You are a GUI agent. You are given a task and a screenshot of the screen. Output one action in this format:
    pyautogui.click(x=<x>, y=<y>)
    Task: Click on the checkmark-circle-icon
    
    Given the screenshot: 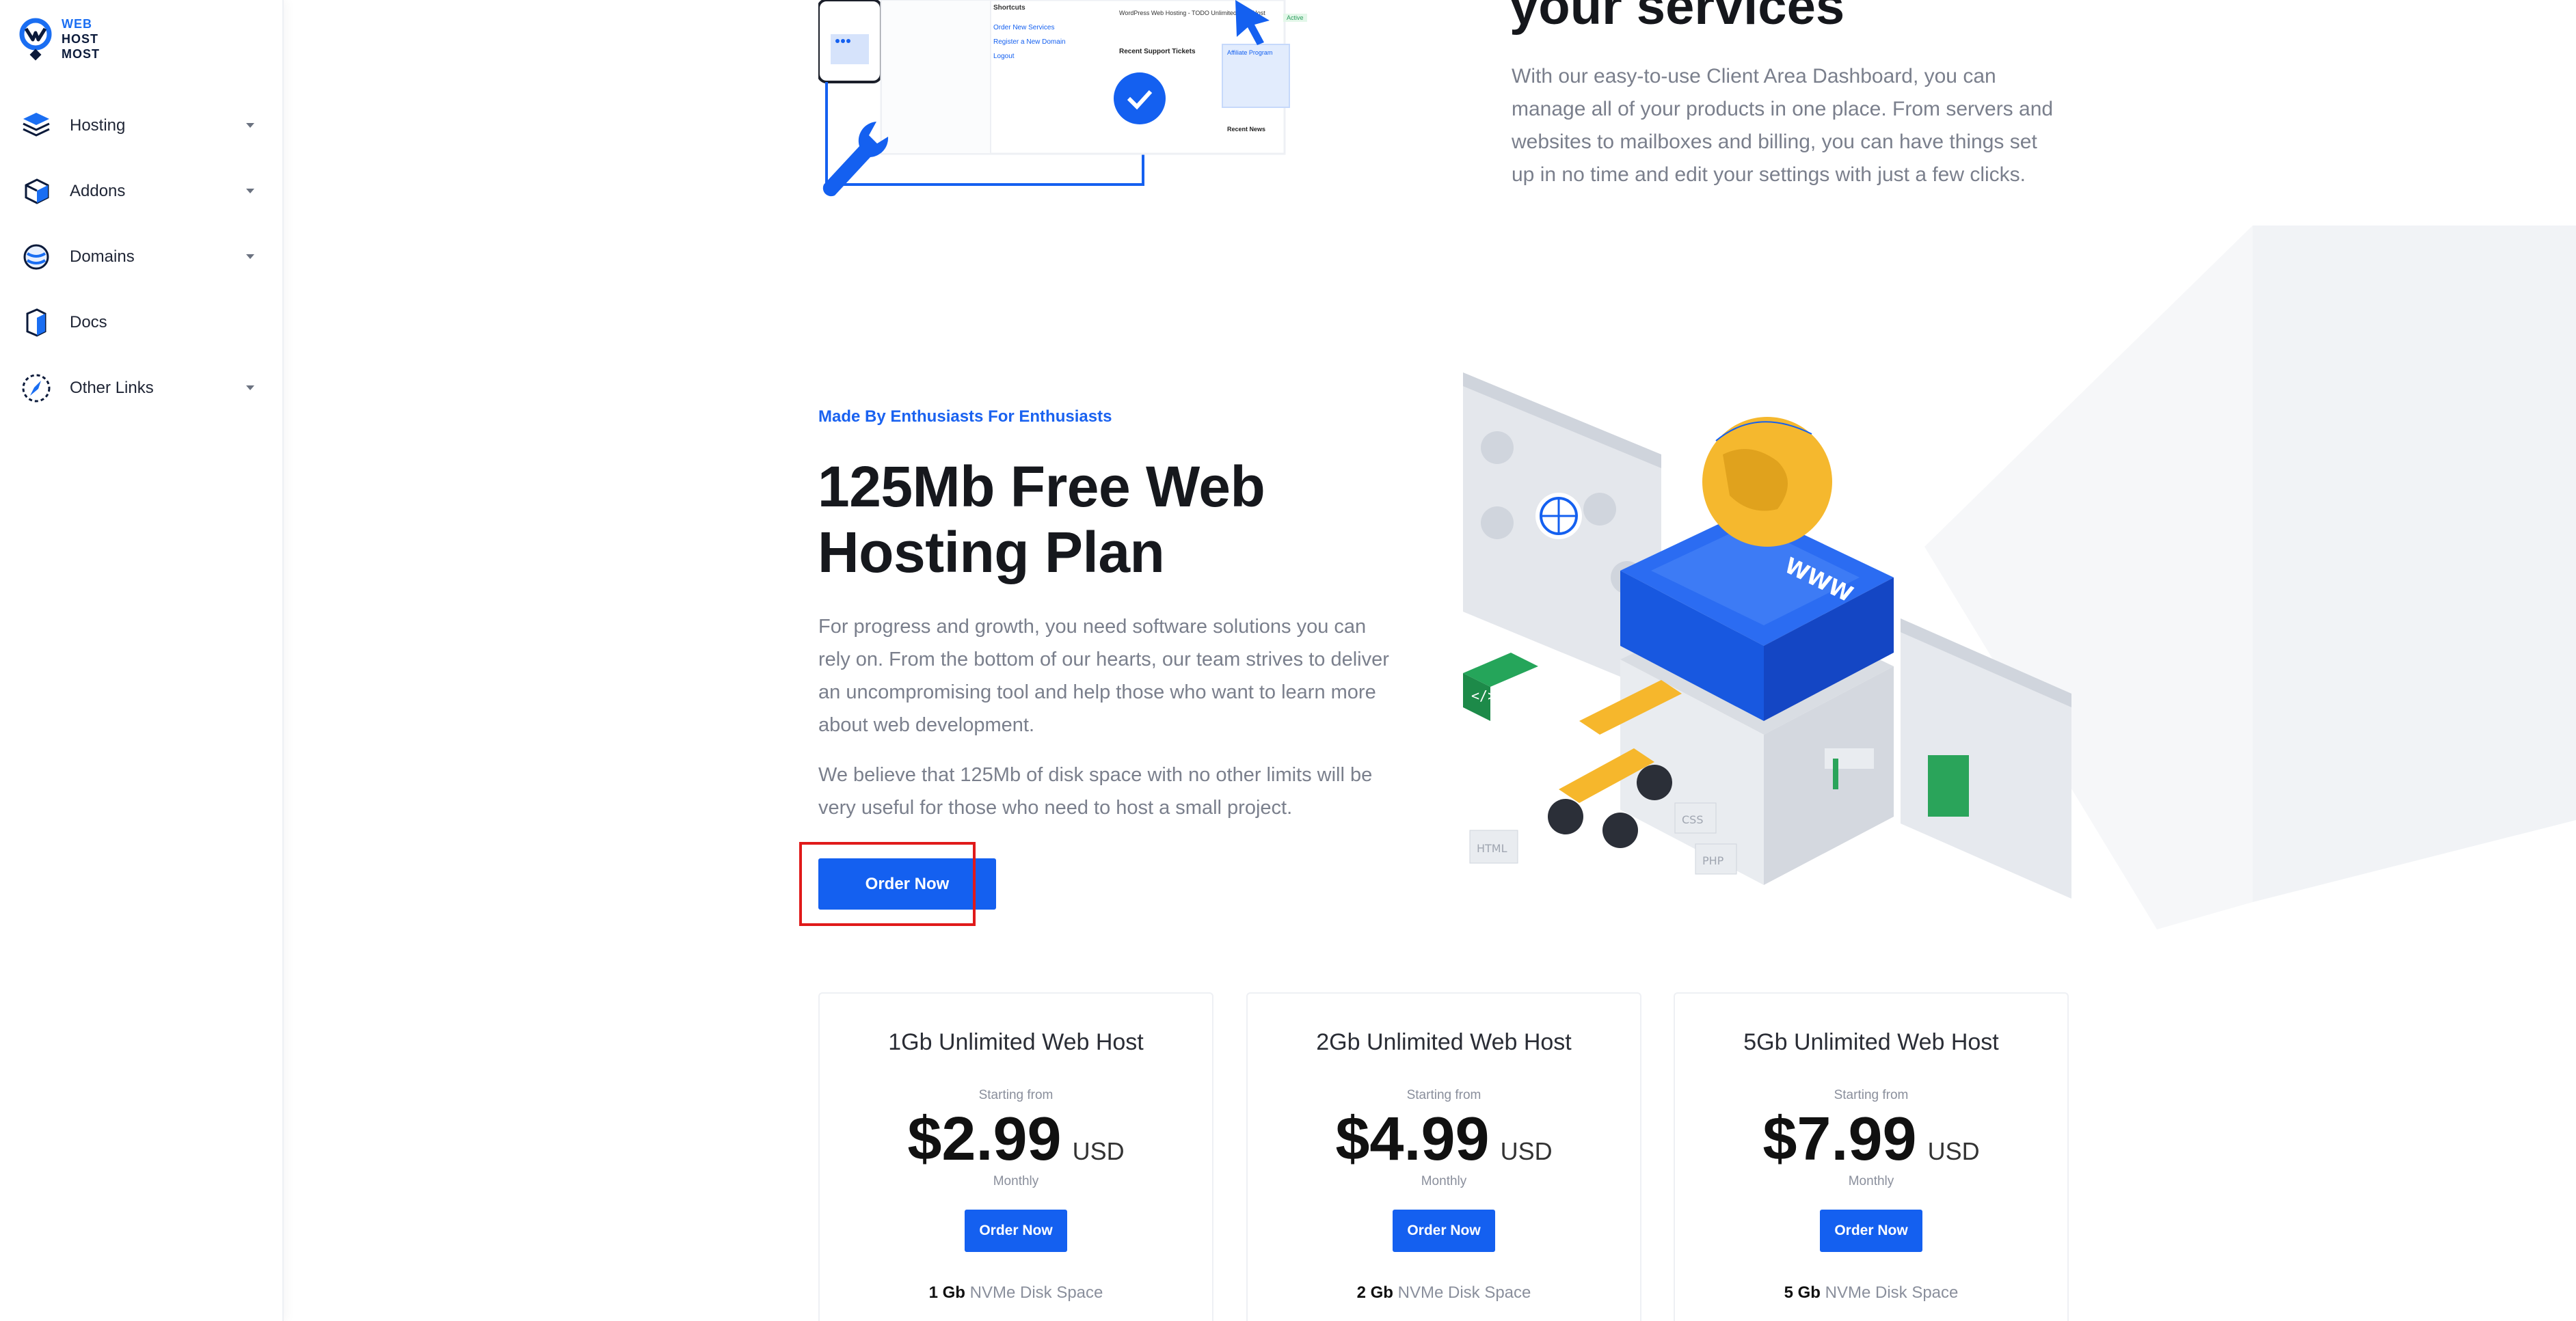 What is the action you would take?
    pyautogui.click(x=1140, y=98)
    